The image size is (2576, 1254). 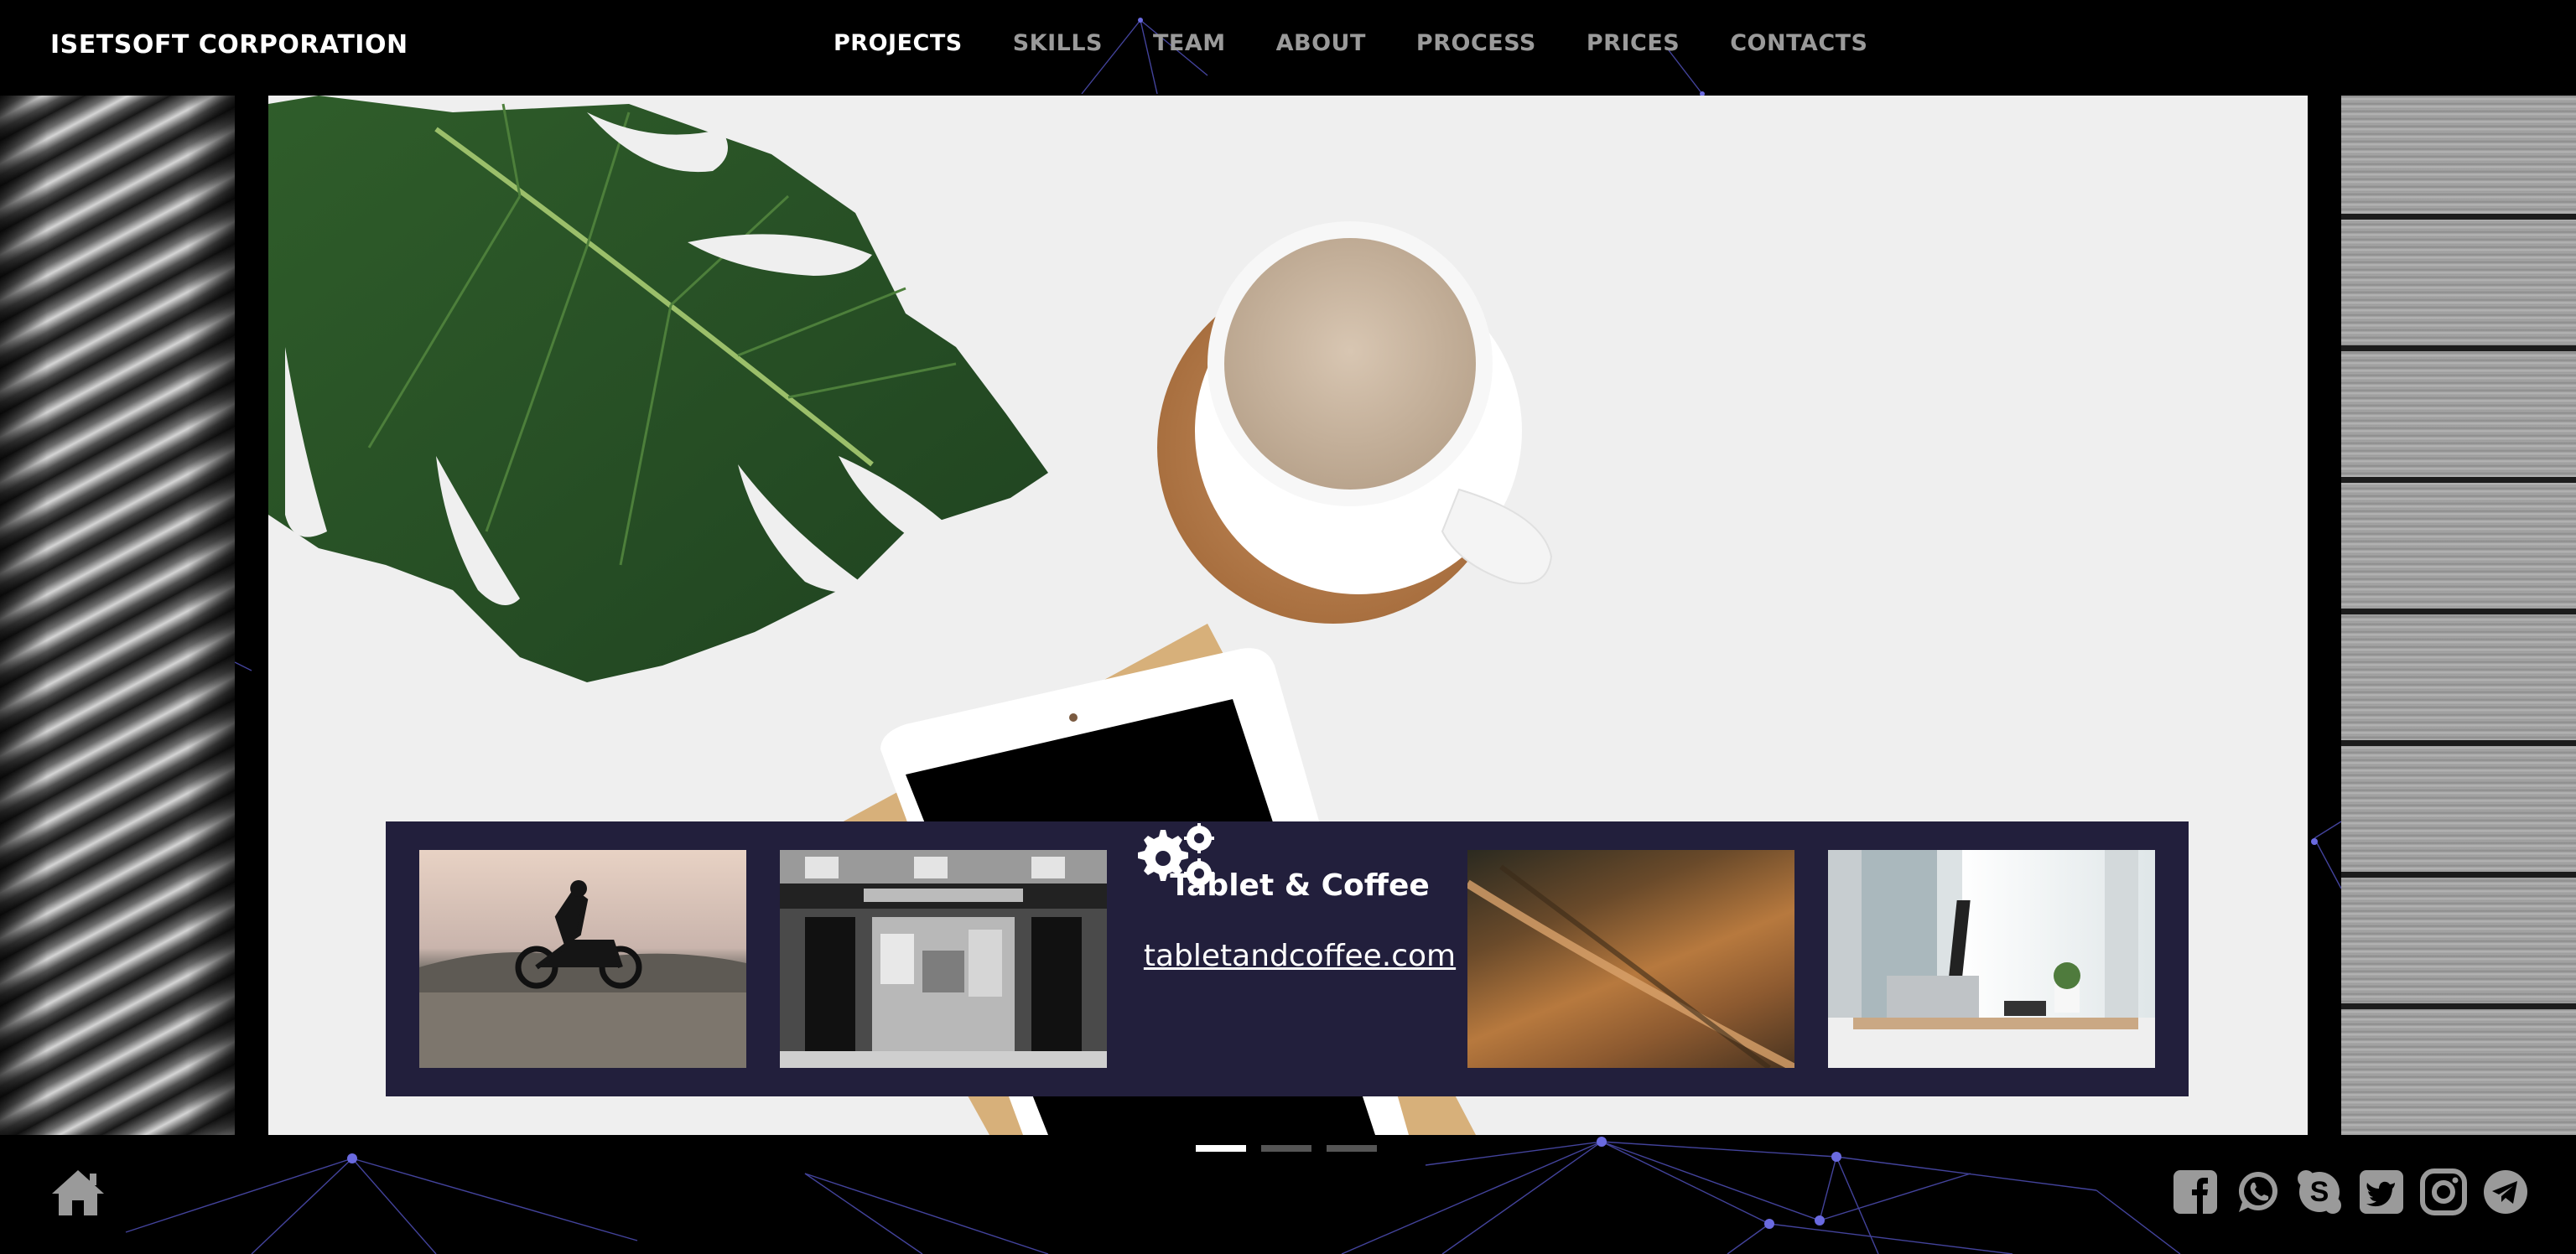 I want to click on project-thumbnail-workspace, so click(x=1991, y=959).